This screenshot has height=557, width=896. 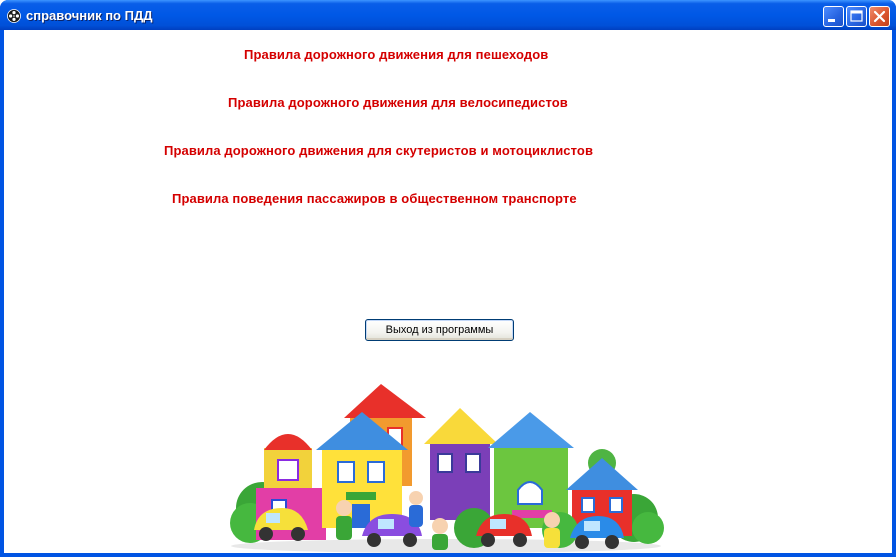 I want to click on title-bar: справочник по ПДД, so click(x=448, y=15).